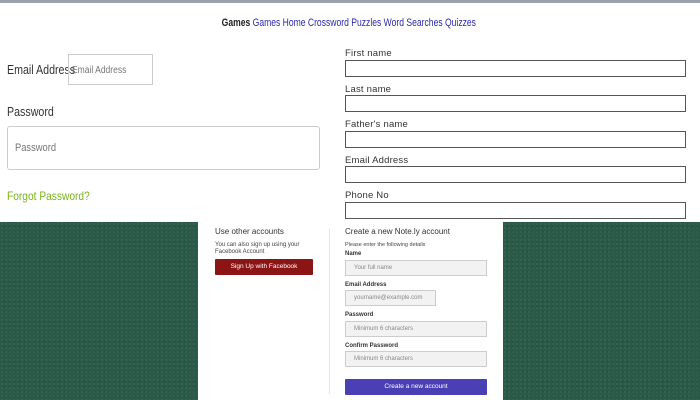  I want to click on nav-link-crossword-puzzles: Crossword Puzzles, so click(344, 23).